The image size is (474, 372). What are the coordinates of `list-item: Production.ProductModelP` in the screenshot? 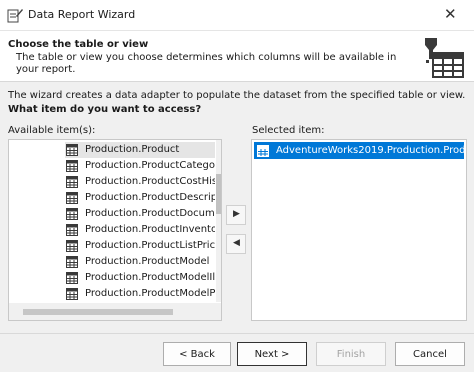 It's located at (140, 294).